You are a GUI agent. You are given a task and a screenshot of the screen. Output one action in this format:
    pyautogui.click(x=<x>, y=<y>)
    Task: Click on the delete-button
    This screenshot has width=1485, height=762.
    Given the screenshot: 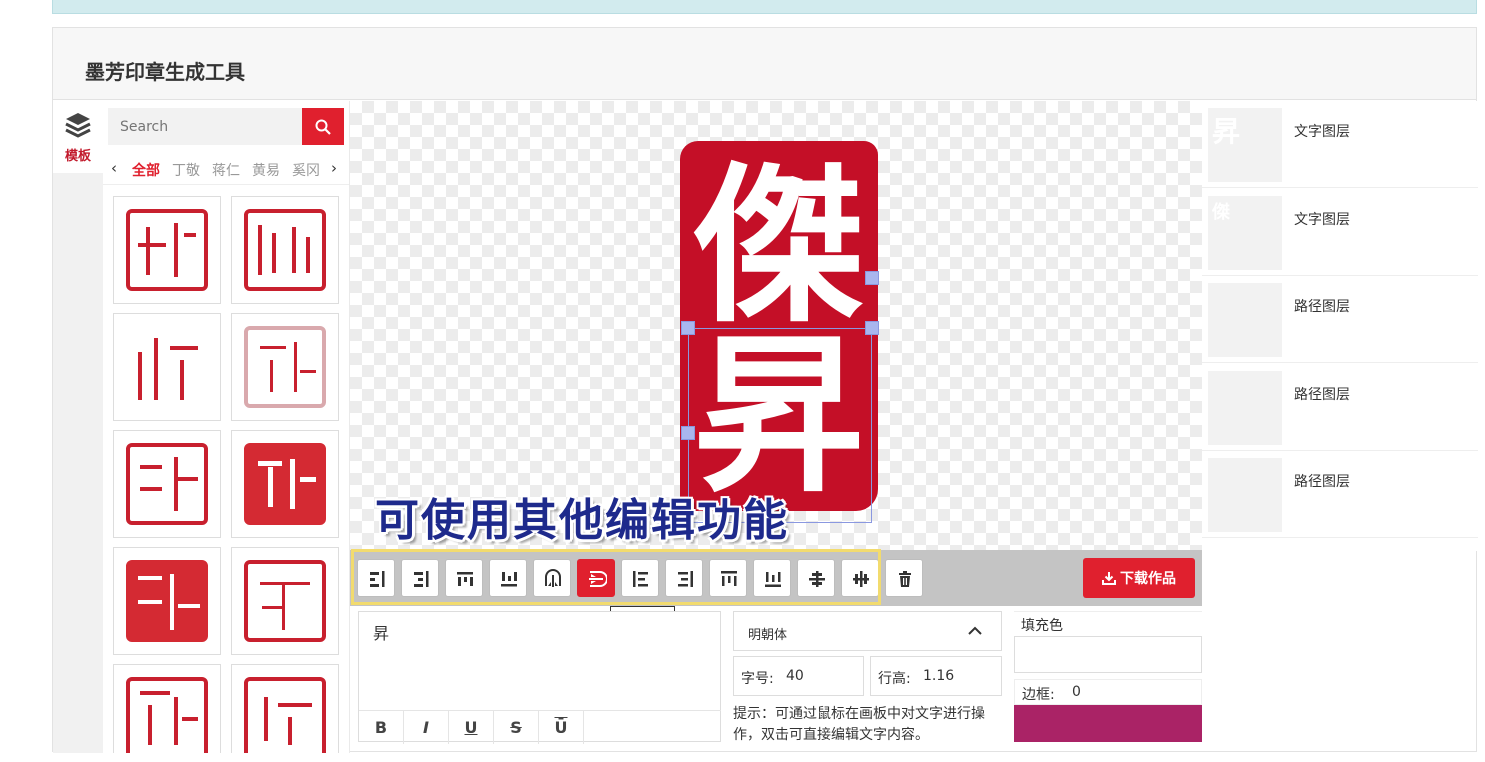 What is the action you would take?
    pyautogui.click(x=904, y=578)
    